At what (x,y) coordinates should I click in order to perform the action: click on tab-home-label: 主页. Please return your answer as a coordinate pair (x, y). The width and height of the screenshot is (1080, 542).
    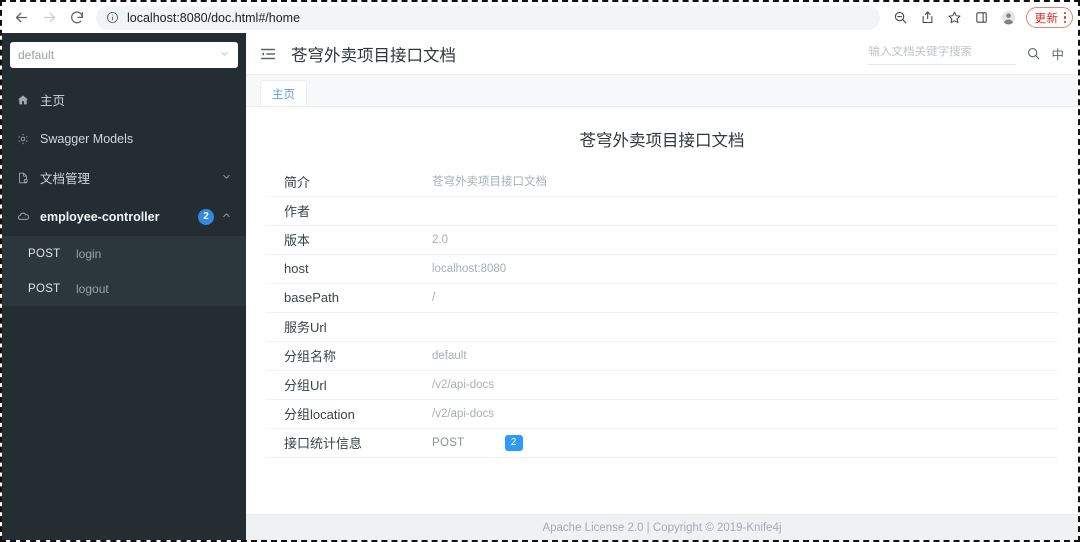
    Looking at the image, I should click on (283, 94).